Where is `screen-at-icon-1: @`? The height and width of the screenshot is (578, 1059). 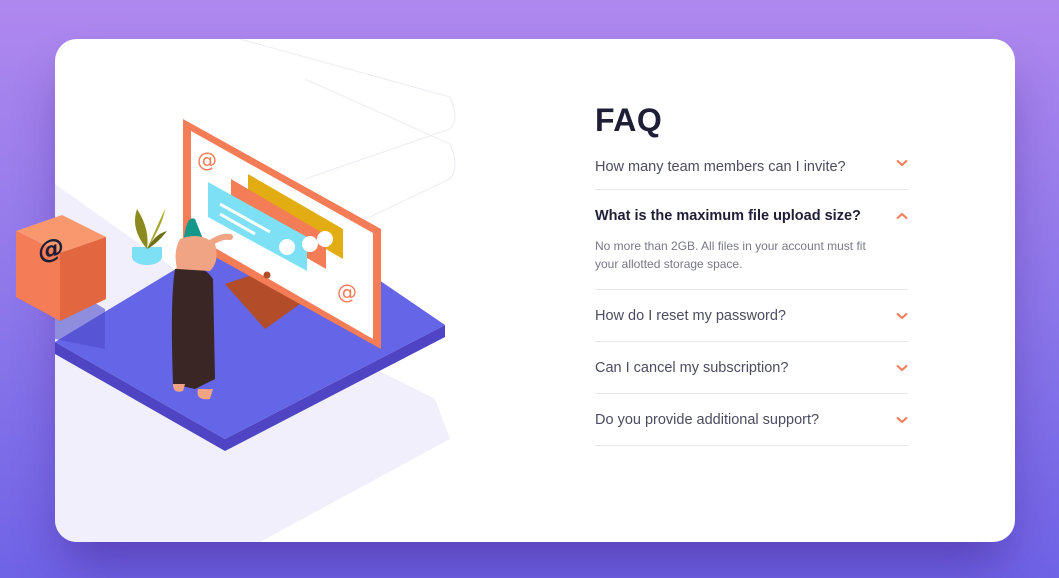 screen-at-icon-1: @ is located at coordinates (207, 160).